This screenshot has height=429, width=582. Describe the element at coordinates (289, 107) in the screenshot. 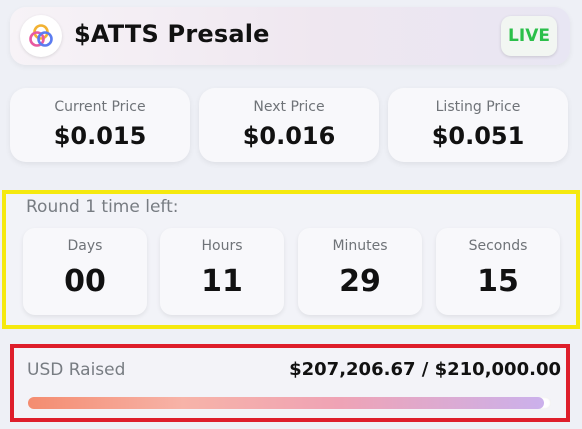

I see `next-price-label: Next Price` at that location.